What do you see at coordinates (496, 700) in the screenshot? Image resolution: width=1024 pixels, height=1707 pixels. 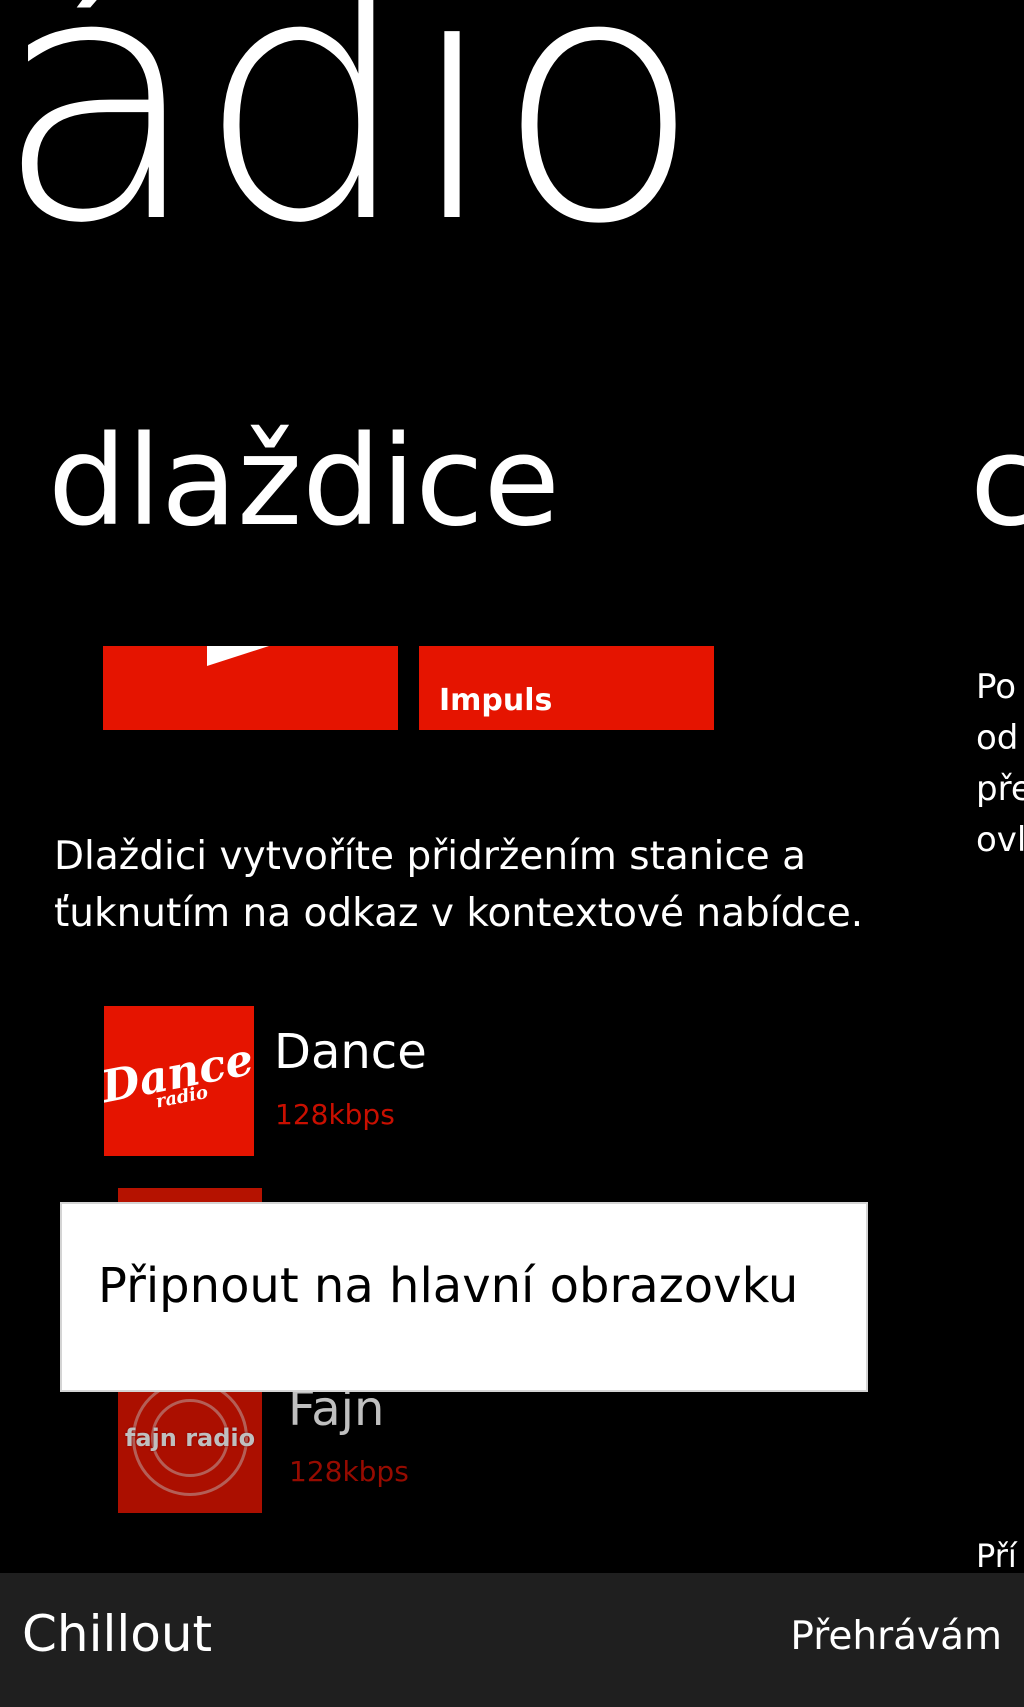 I see `tile-label-impuls: Impuls` at bounding box center [496, 700].